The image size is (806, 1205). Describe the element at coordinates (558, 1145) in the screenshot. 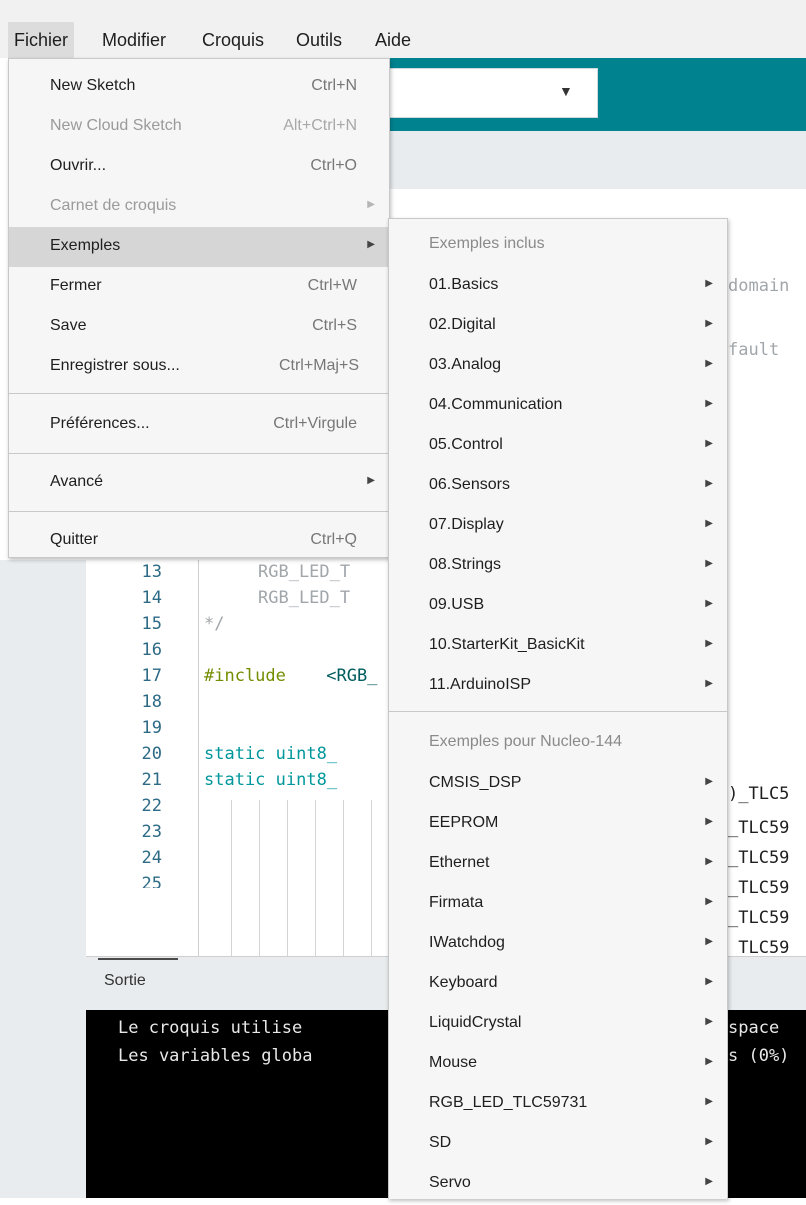

I see `submenu-item-sd: SD ▶` at that location.